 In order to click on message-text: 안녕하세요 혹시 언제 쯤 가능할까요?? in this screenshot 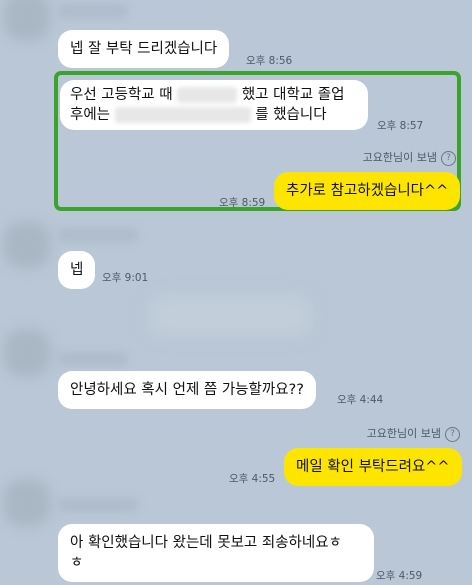, I will do `click(187, 390)`.